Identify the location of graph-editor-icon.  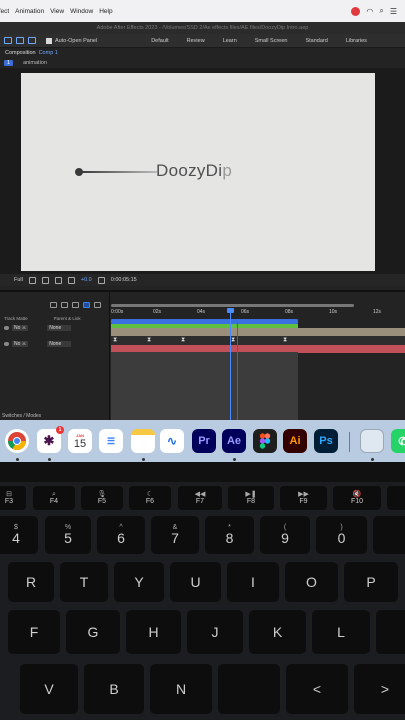
(97, 305).